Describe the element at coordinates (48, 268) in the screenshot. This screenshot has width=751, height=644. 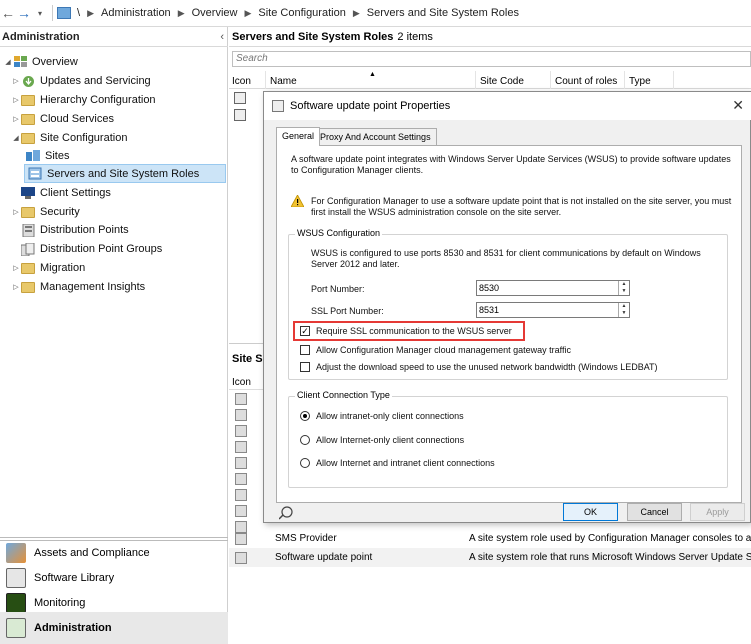
I see `tree-item-migration: ▷ Migration` at that location.